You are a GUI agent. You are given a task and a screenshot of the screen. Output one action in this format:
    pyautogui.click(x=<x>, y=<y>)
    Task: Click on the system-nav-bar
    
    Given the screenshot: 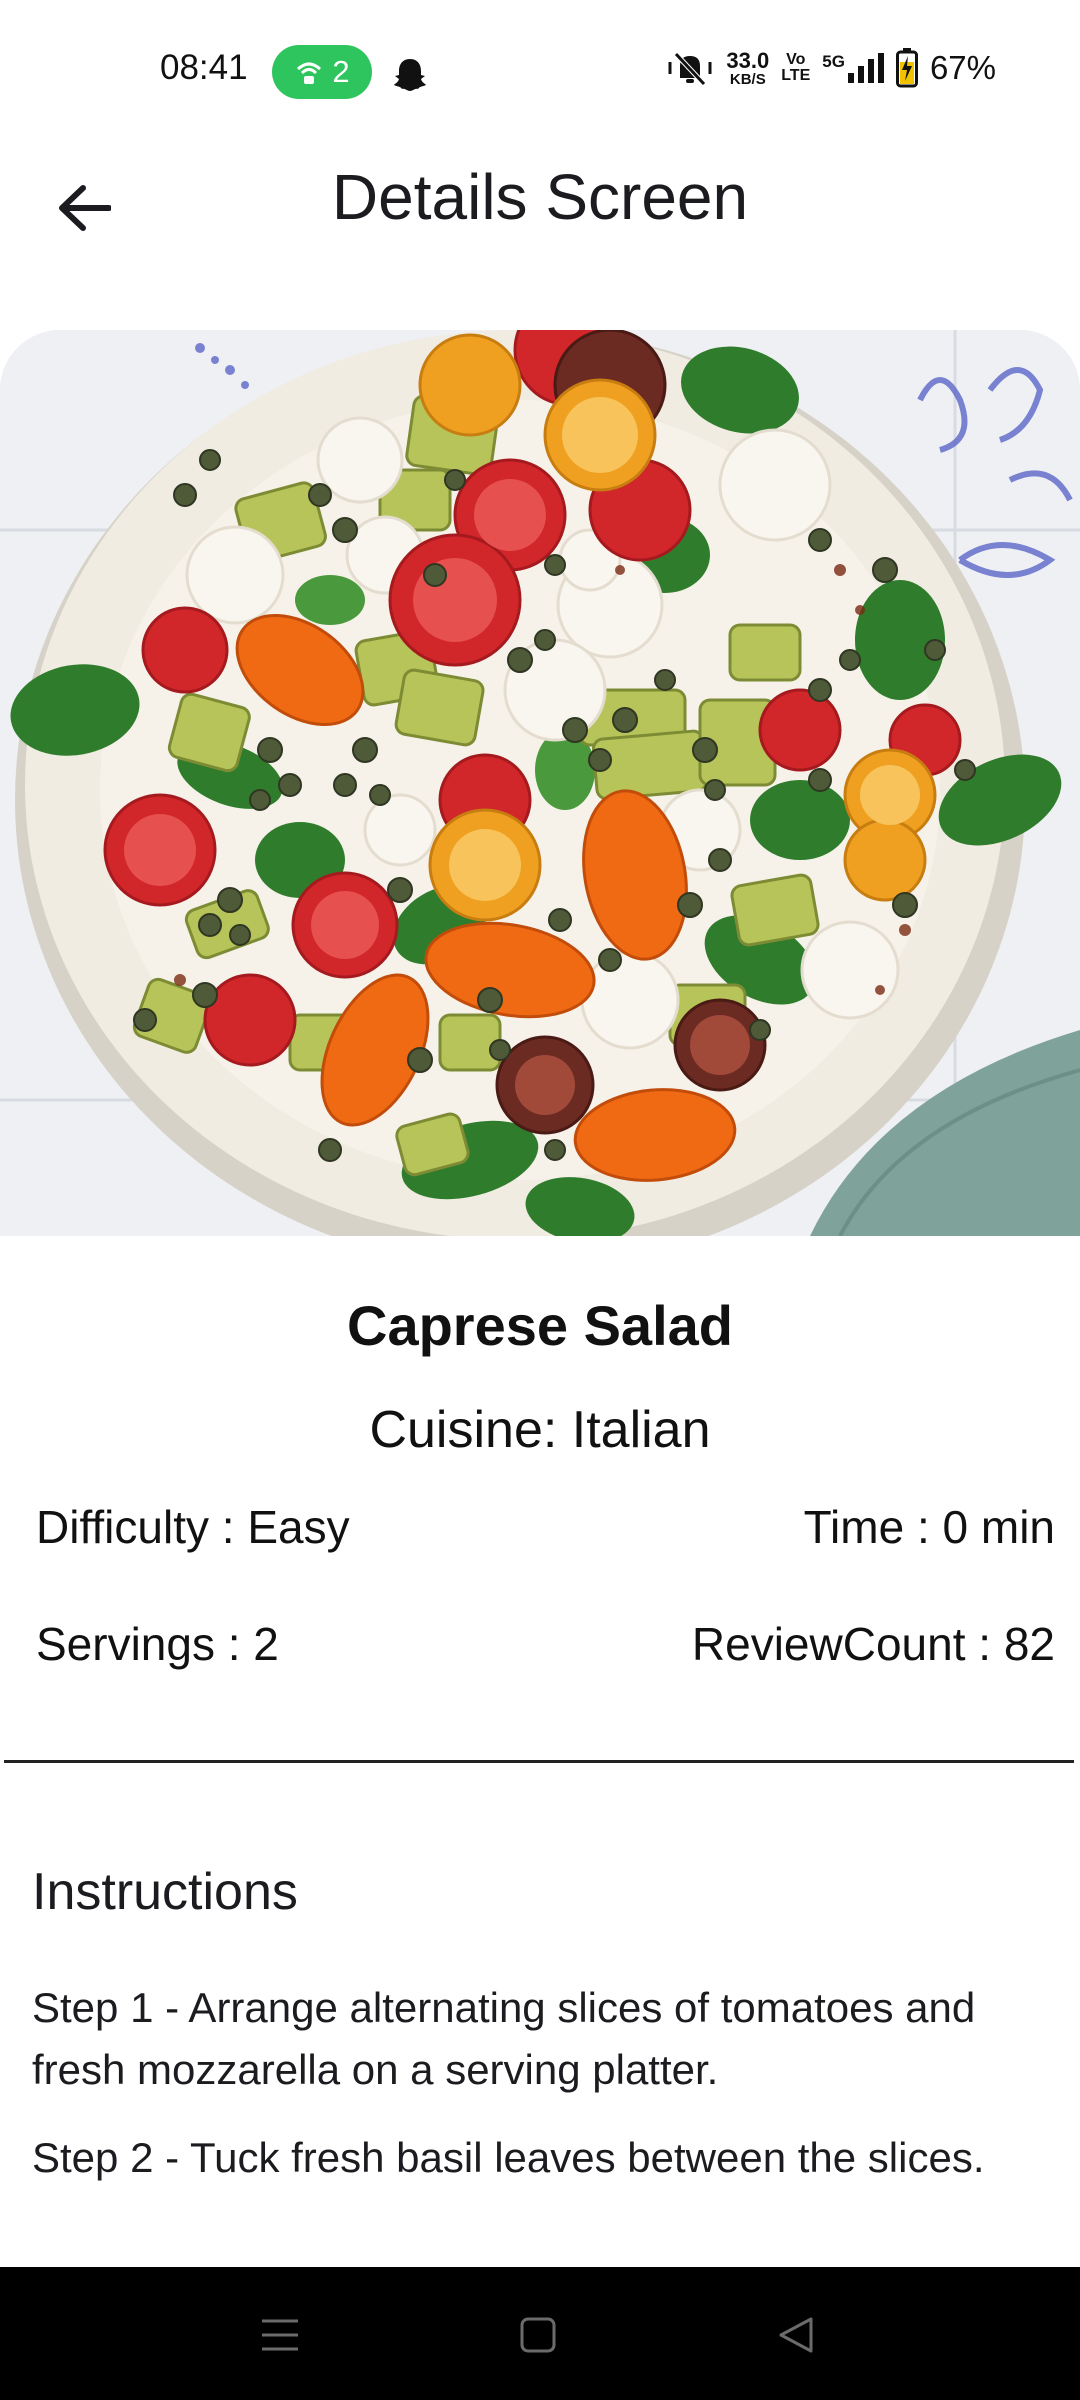 What is the action you would take?
    pyautogui.click(x=540, y=2333)
    